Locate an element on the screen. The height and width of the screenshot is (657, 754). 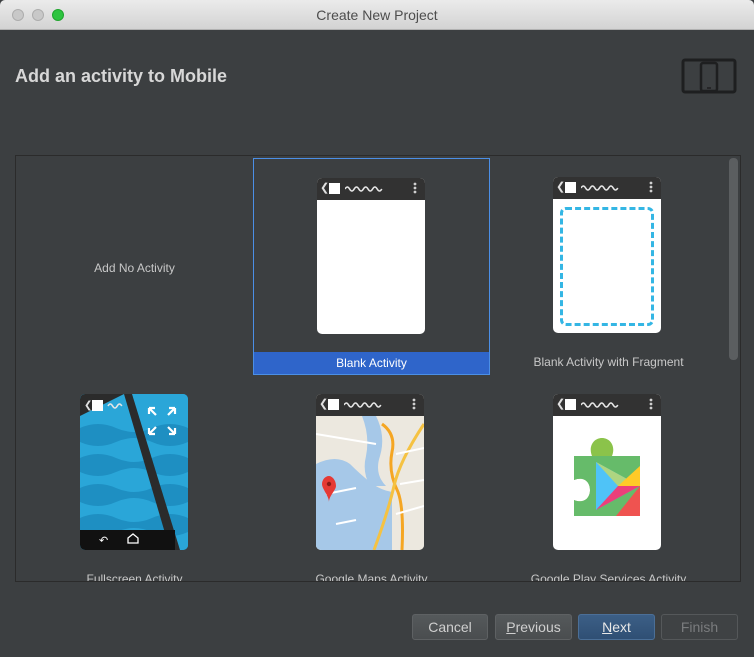
previous-label: revious is located at coordinates (538, 627).